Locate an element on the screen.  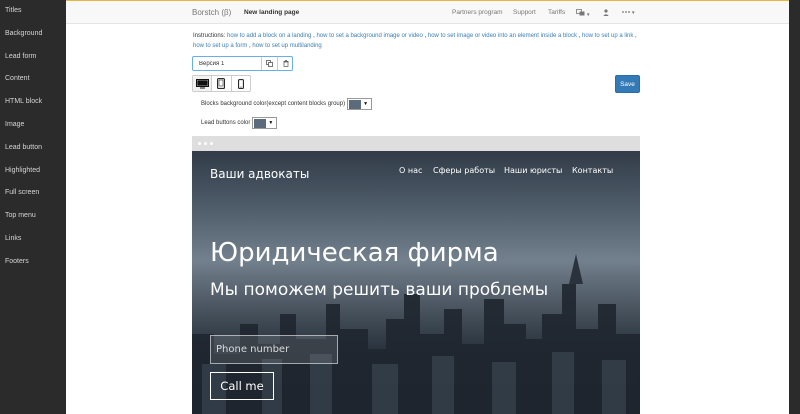
sidebar-item-titles: Titles is located at coordinates (33, 11).